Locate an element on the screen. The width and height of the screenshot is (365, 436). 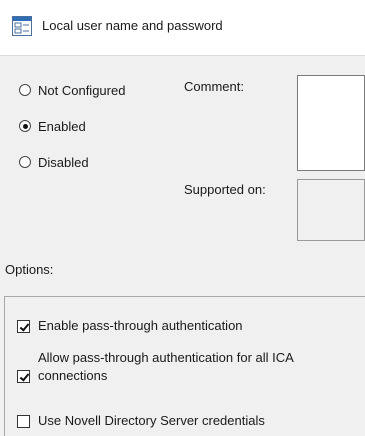
radio-not-configured: Not Configured is located at coordinates (72, 90).